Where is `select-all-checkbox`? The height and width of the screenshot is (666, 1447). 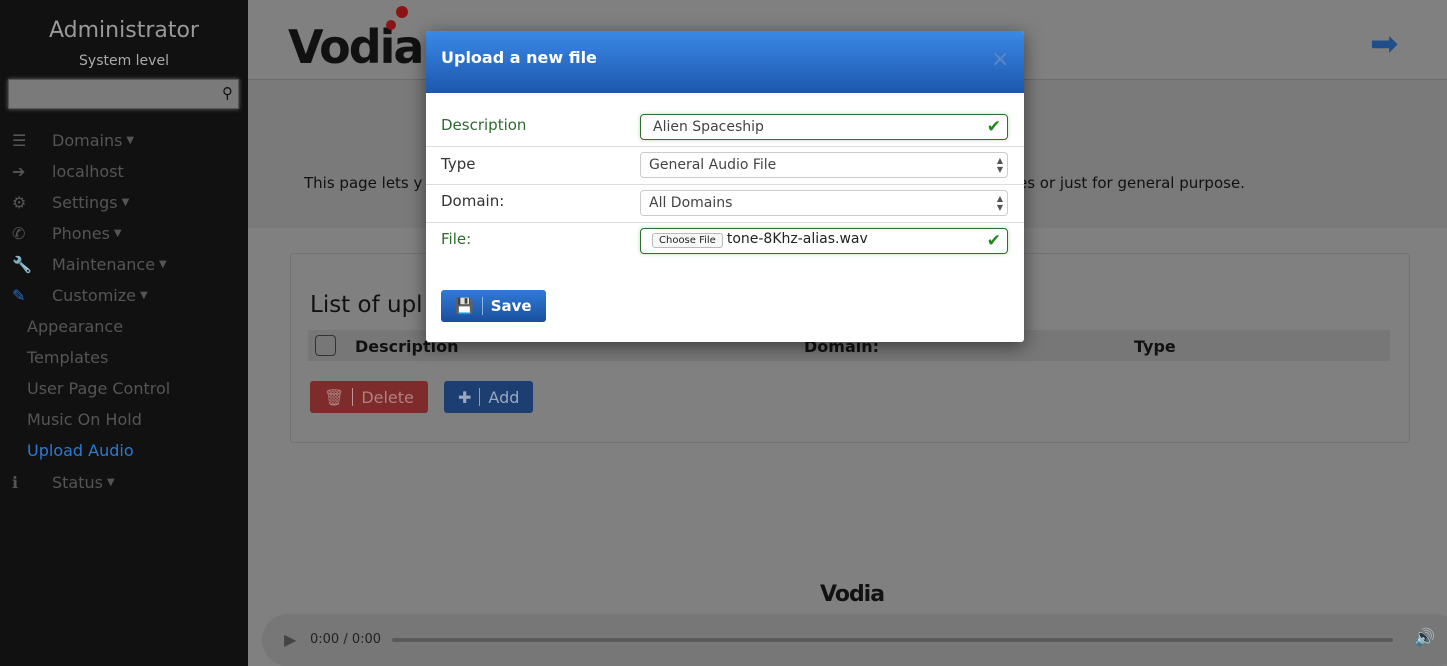 select-all-checkbox is located at coordinates (325, 345).